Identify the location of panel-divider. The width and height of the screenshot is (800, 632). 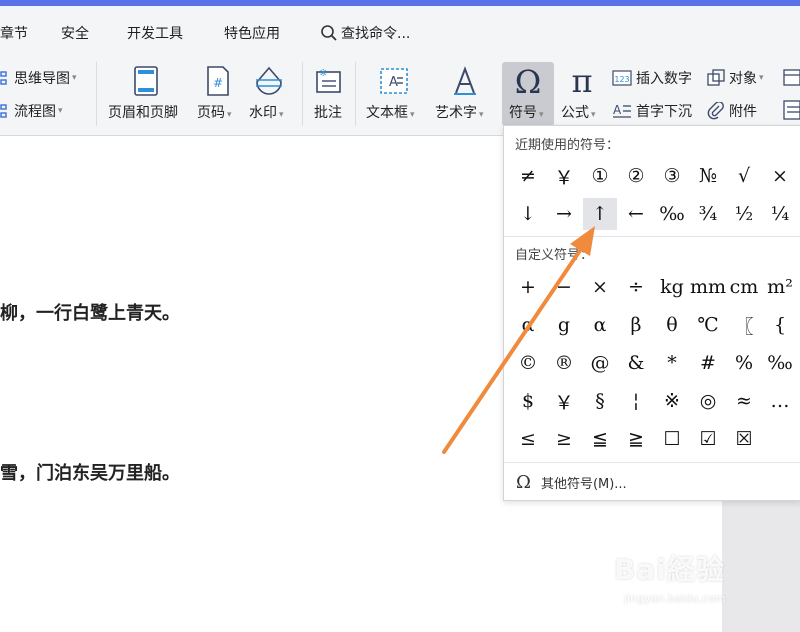
(652, 462).